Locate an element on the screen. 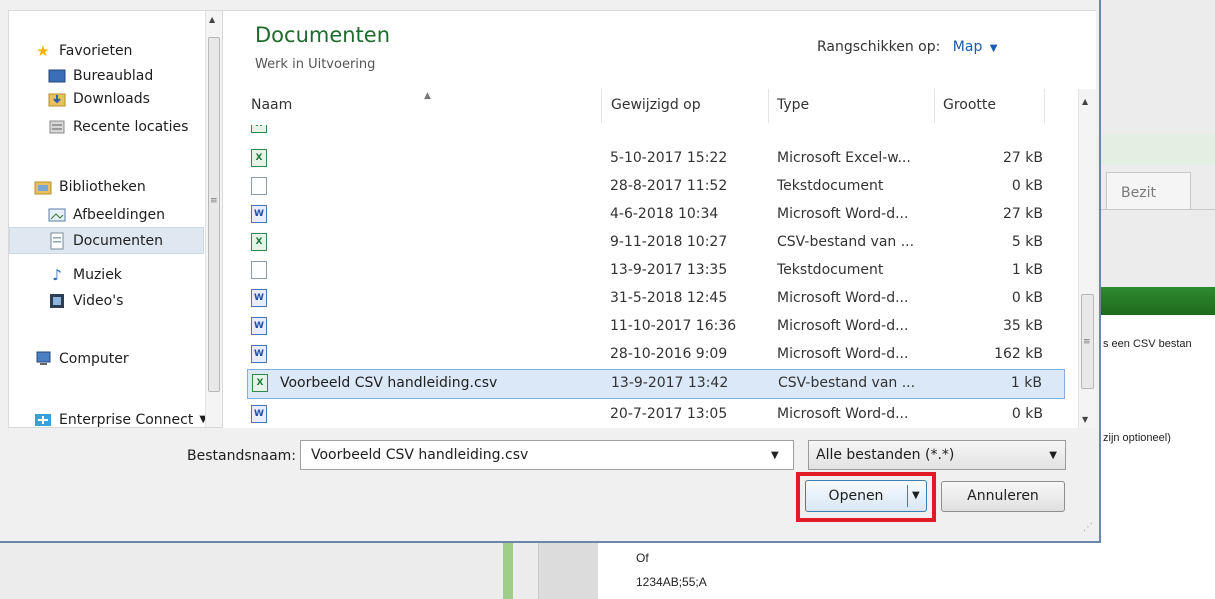 This screenshot has height=599, width=1215. nav-enterprise-connect: Enterprise Connect ▼ is located at coordinates (127, 417).